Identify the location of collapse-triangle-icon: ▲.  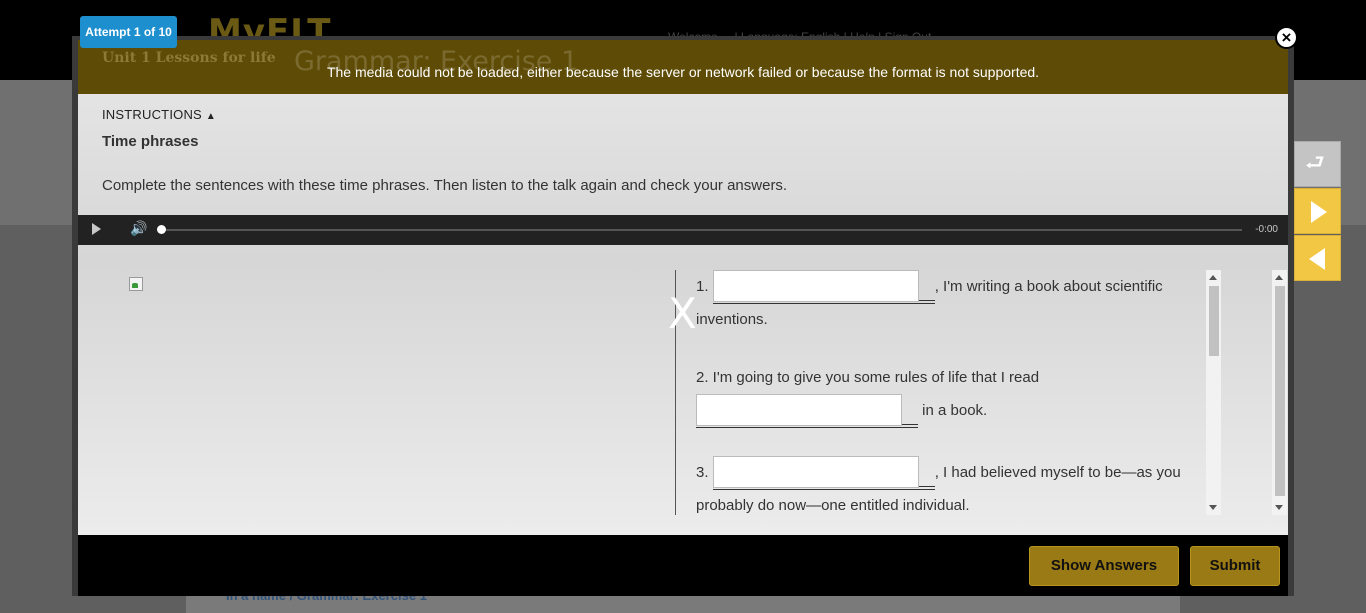
(211, 116).